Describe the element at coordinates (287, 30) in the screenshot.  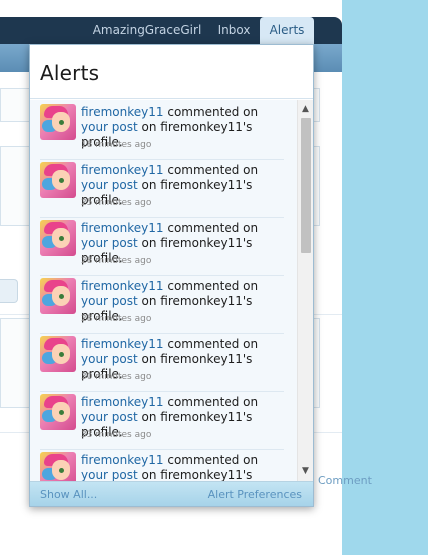
I see `nav-alerts-tab: Alerts` at that location.